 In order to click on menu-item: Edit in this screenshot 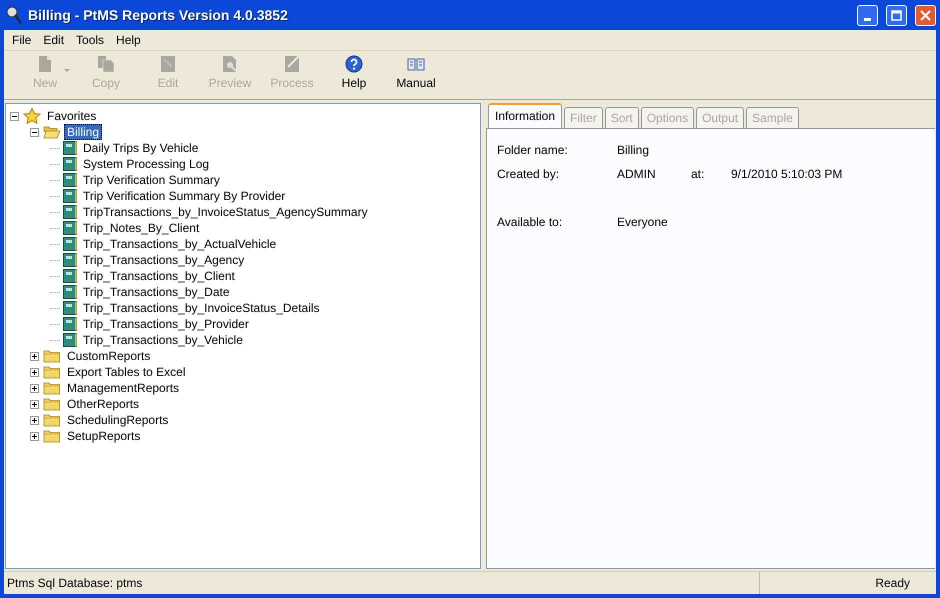, I will do `click(53, 40)`.